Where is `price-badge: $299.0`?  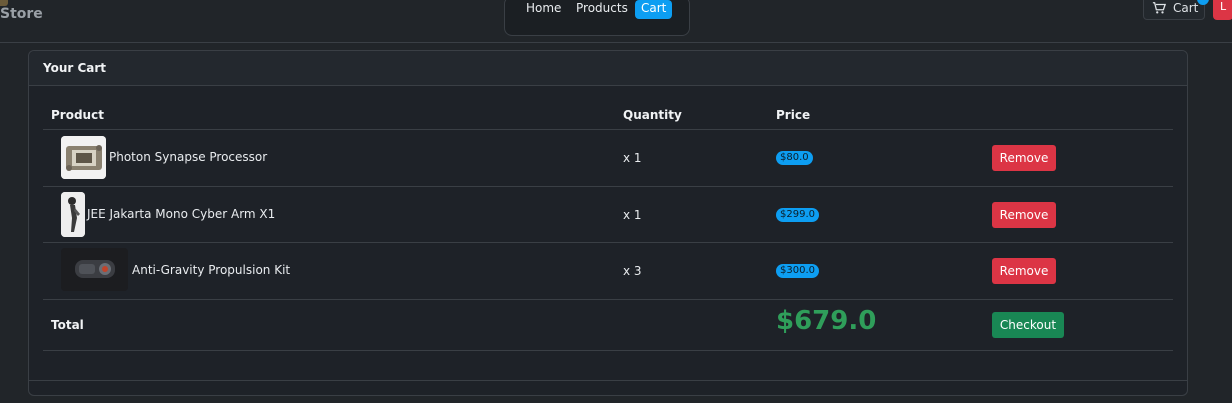
price-badge: $299.0 is located at coordinates (797, 215).